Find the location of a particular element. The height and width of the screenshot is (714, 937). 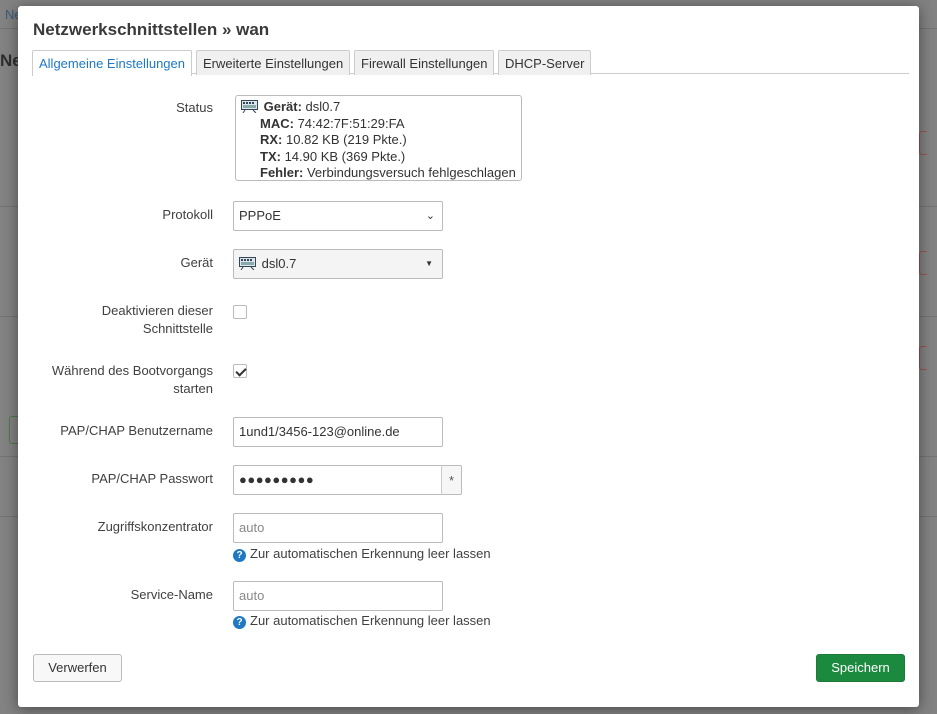

username-label: PAP/CHAP Benutzername is located at coordinates (136, 430).